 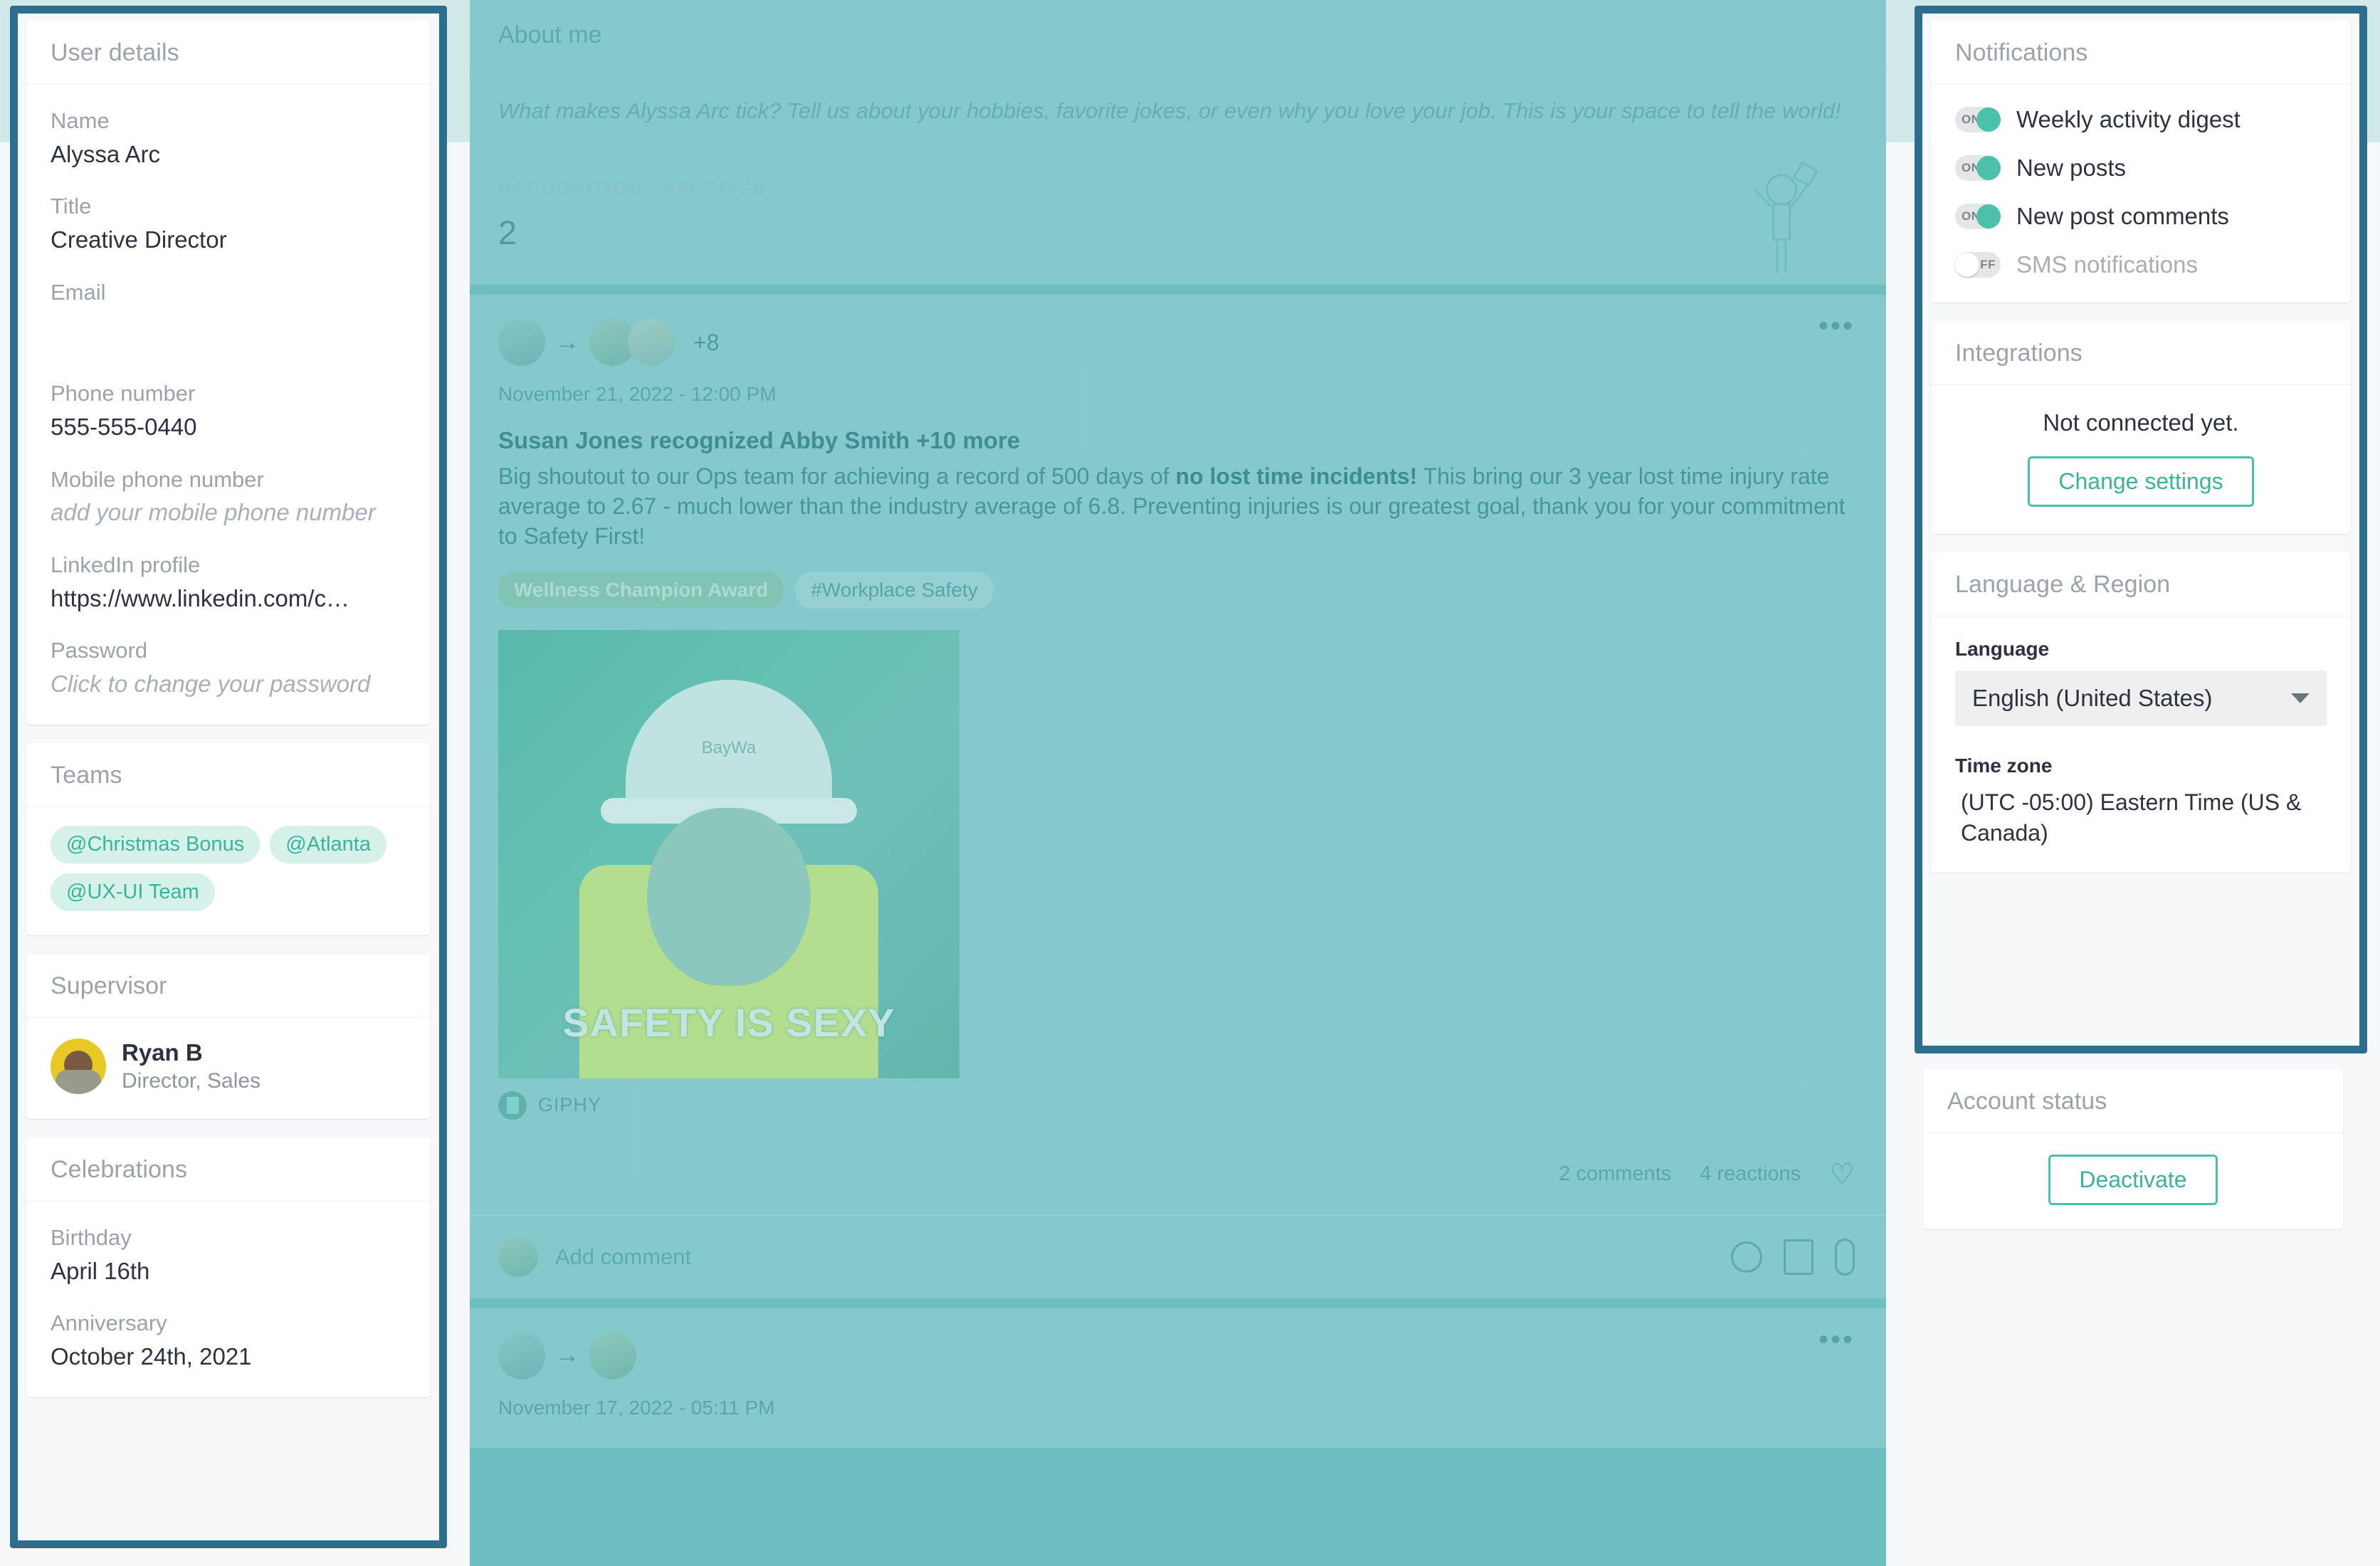 I want to click on field-value, so click(x=228, y=326).